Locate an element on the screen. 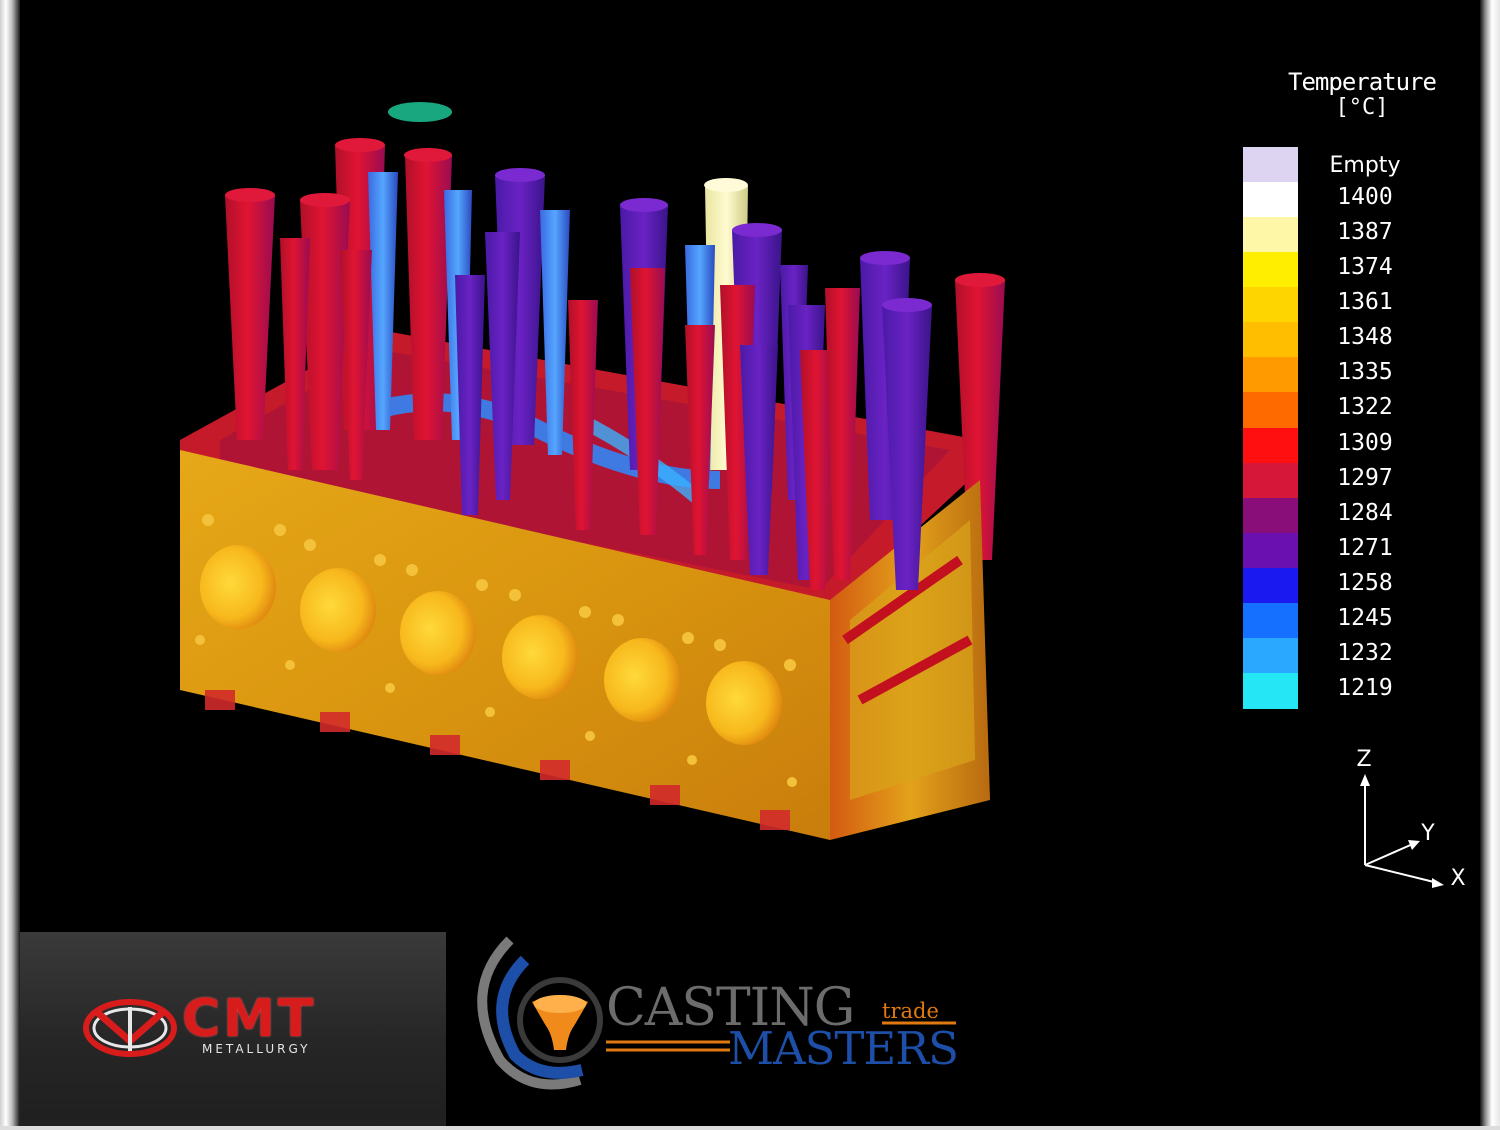  axis-z-label: Z is located at coordinates (1363, 759).